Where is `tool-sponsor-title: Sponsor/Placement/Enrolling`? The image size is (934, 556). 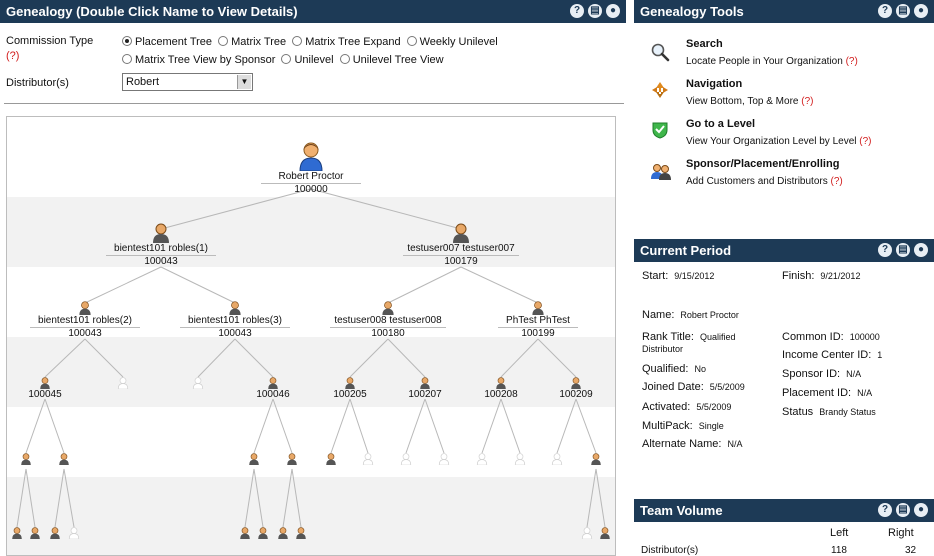 tool-sponsor-title: Sponsor/Placement/Enrolling is located at coordinates (762, 164).